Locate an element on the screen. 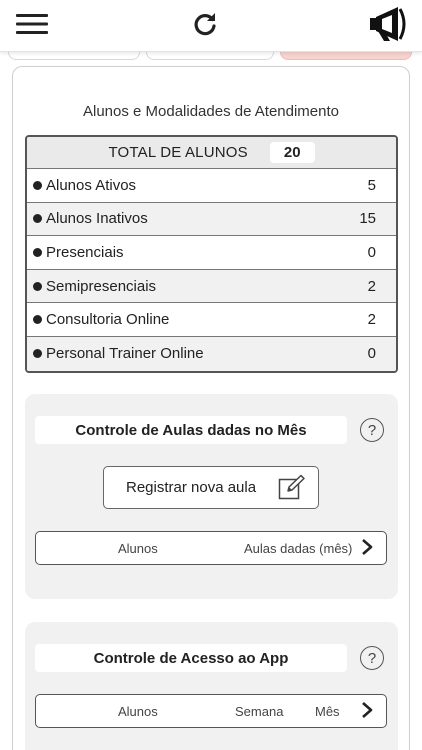 This screenshot has height=750, width=422. app-access-title: Controle de Acesso ao App is located at coordinates (191, 658).